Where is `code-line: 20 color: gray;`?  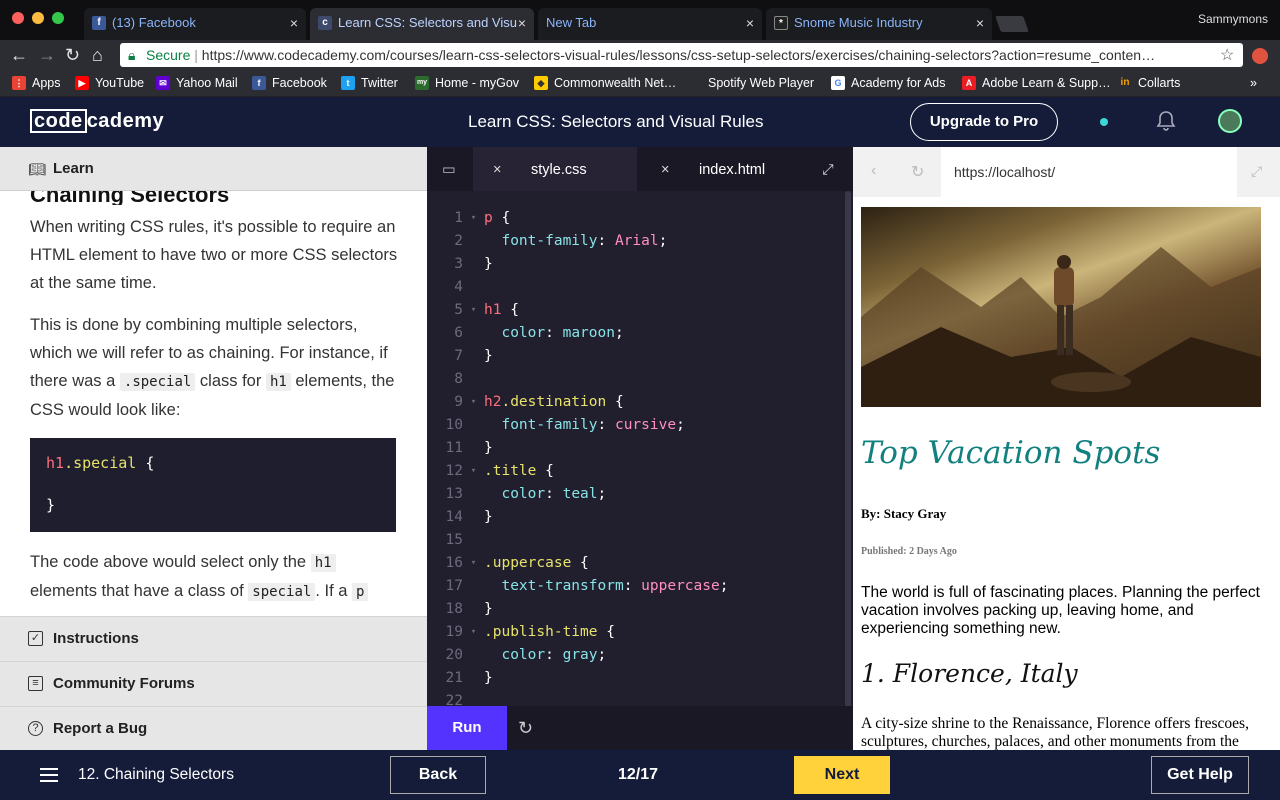
code-line: 20 color: gray; is located at coordinates (640, 655).